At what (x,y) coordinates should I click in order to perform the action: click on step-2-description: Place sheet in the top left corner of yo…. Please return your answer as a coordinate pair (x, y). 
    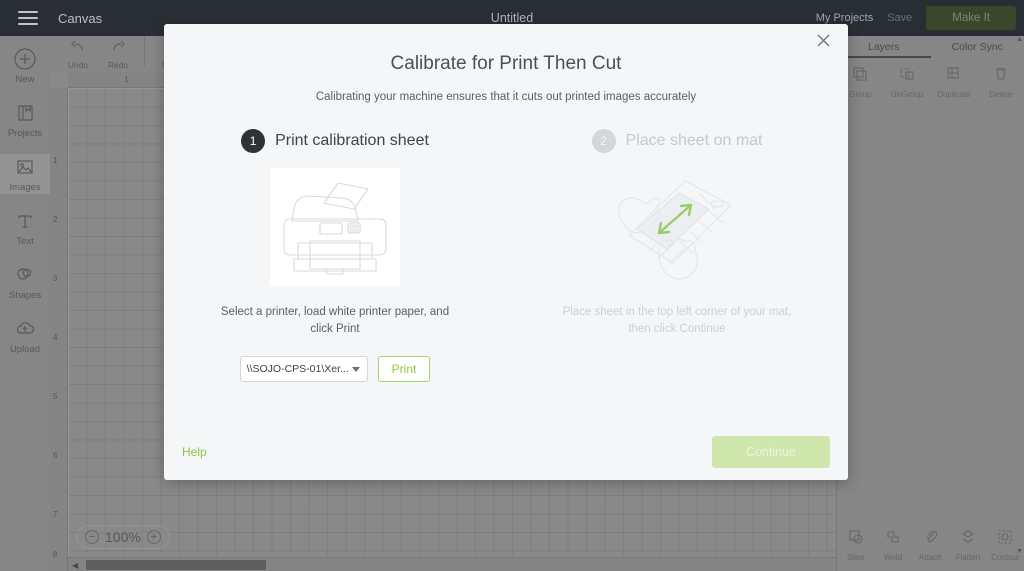
    Looking at the image, I should click on (677, 320).